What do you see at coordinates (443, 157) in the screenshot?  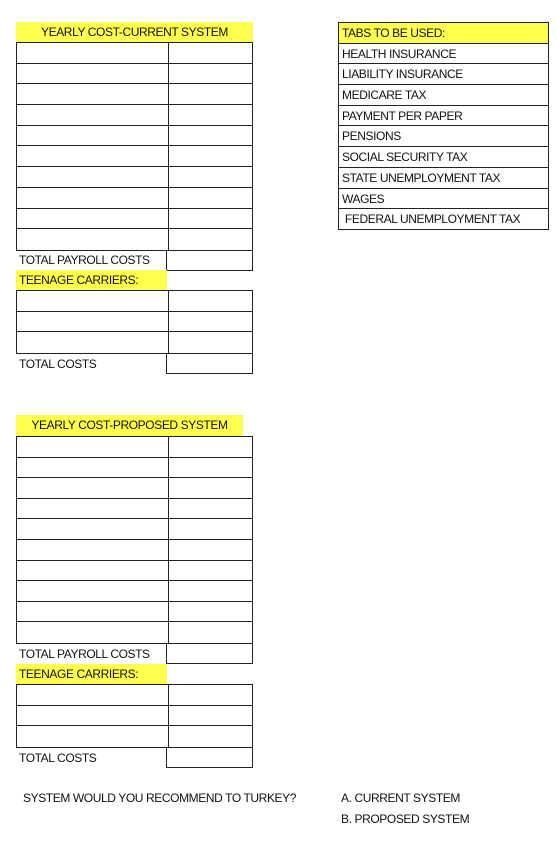 I see `tab-item: SOCIAL SECURITY TAX` at bounding box center [443, 157].